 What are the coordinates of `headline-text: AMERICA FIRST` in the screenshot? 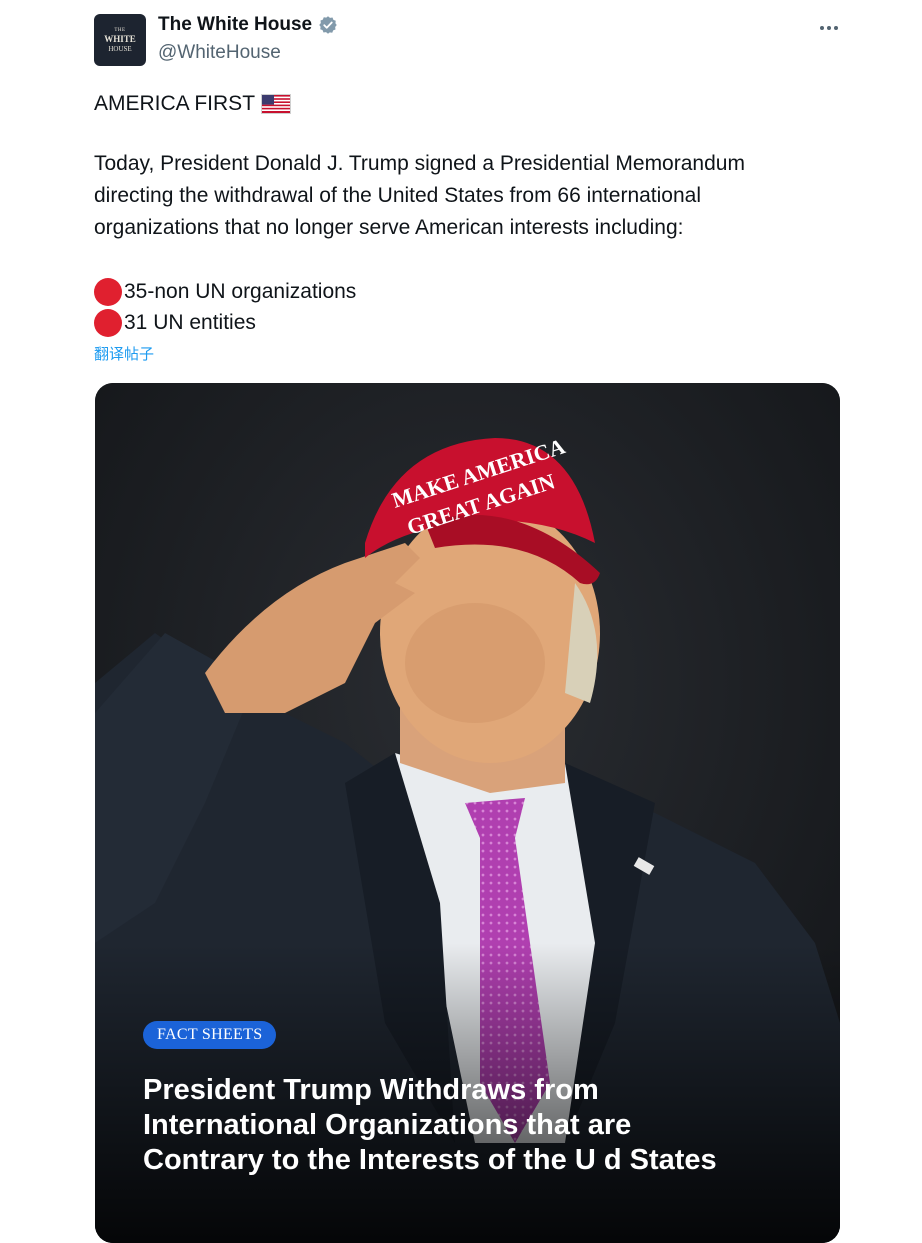 It's located at (175, 103).